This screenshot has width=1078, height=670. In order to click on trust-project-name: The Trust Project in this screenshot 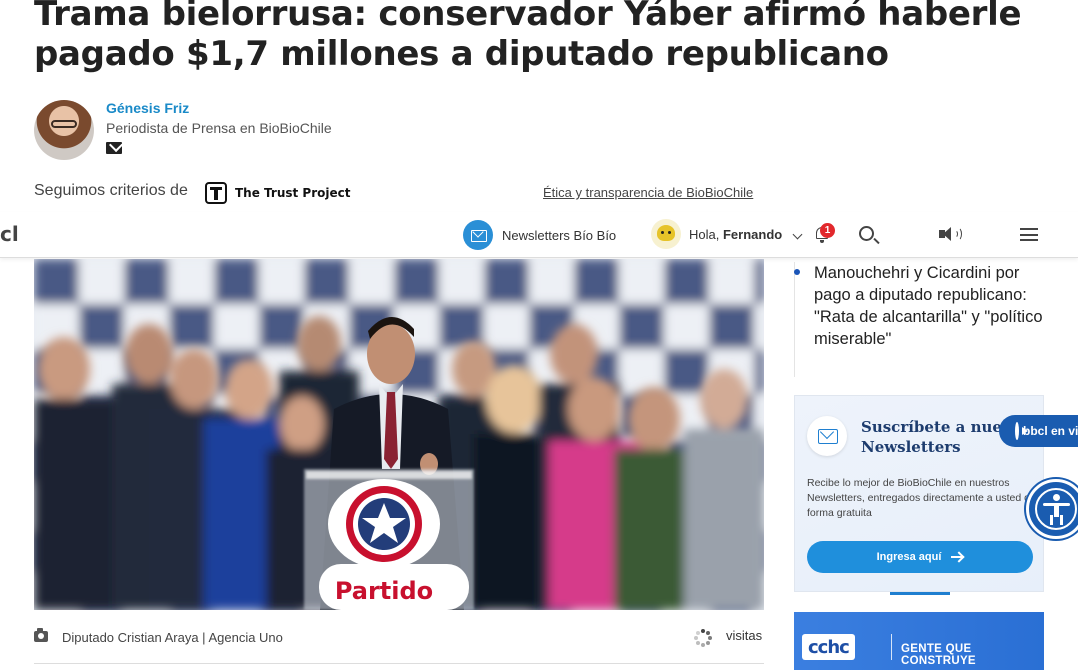, I will do `click(293, 193)`.